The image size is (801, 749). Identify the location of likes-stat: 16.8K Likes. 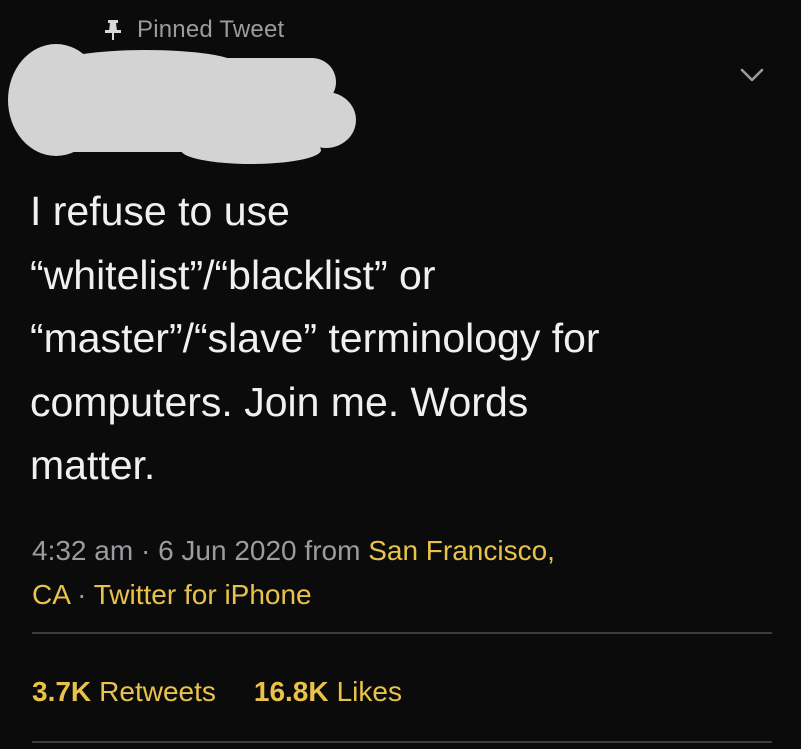
(328, 692).